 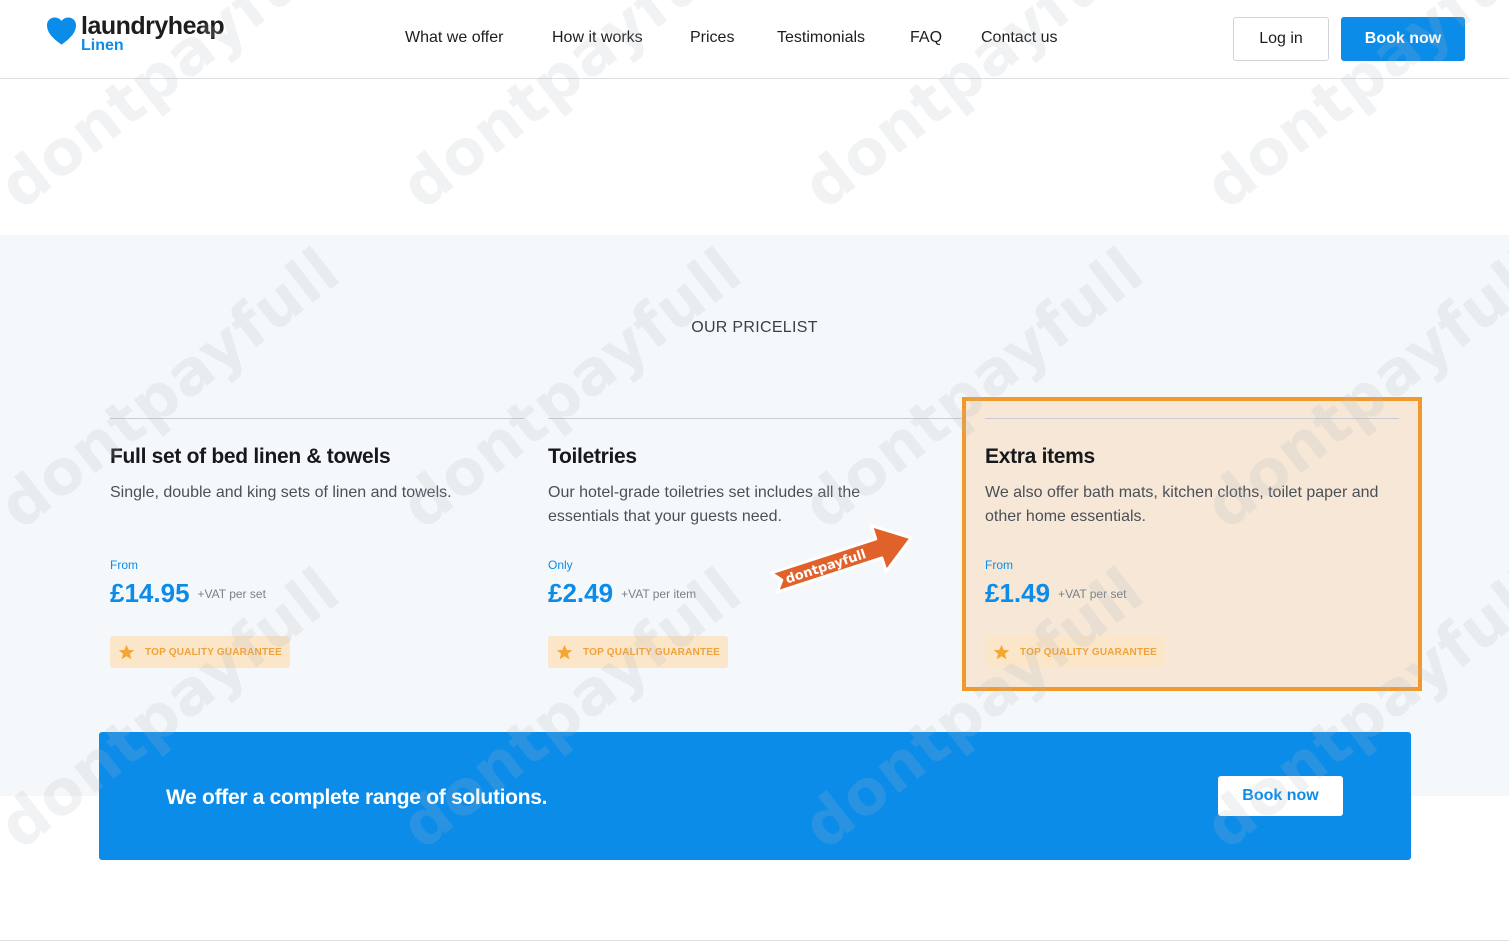 What do you see at coordinates (592, 456) in the screenshot?
I see `card-title: Toiletries` at bounding box center [592, 456].